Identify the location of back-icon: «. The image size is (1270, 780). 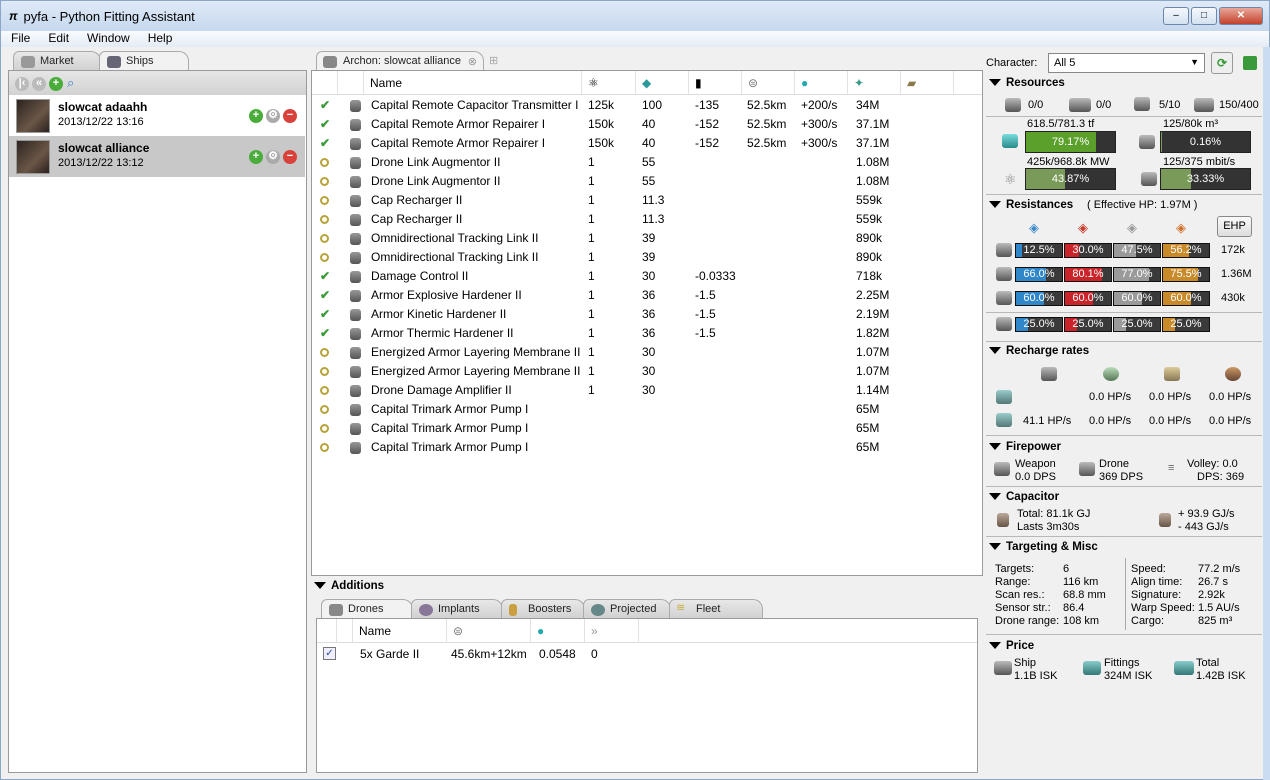
(39, 84).